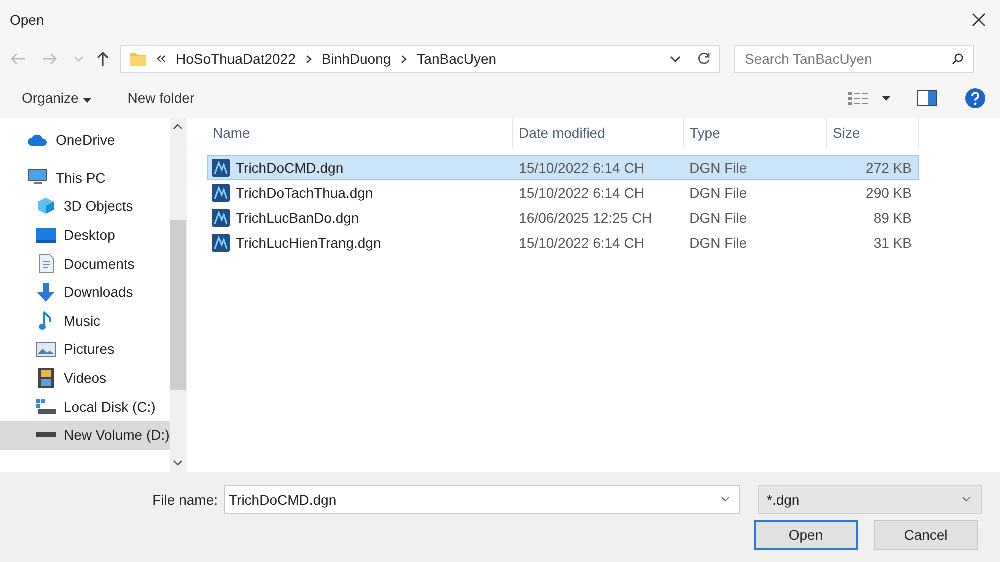 The width and height of the screenshot is (1000, 562). I want to click on sidebar-item: 3D Objects, so click(85, 206).